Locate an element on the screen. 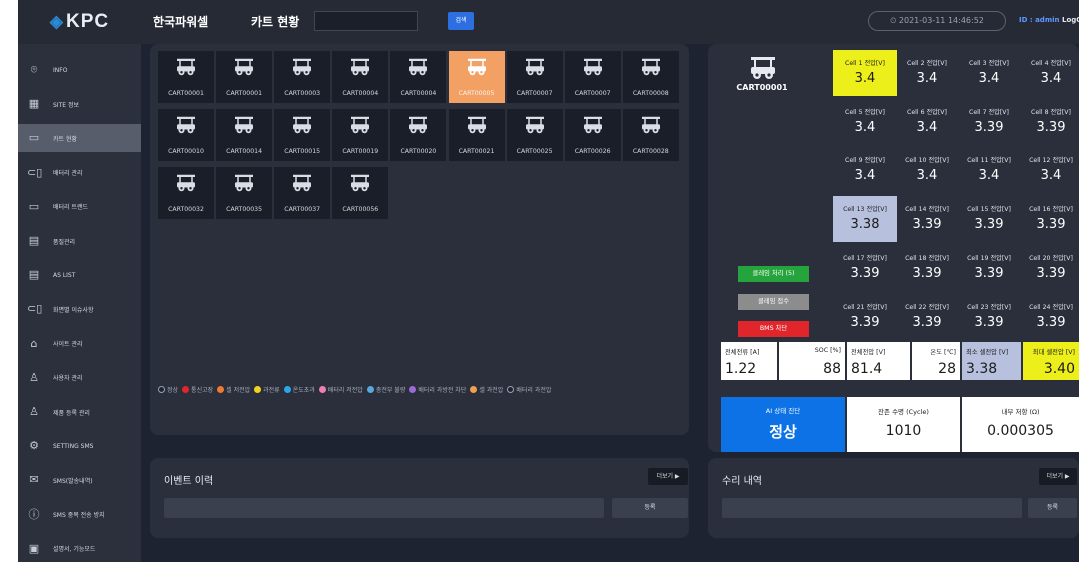 The height and width of the screenshot is (562, 1079). cell-voltage-value: 3.39 is located at coordinates (1051, 273).